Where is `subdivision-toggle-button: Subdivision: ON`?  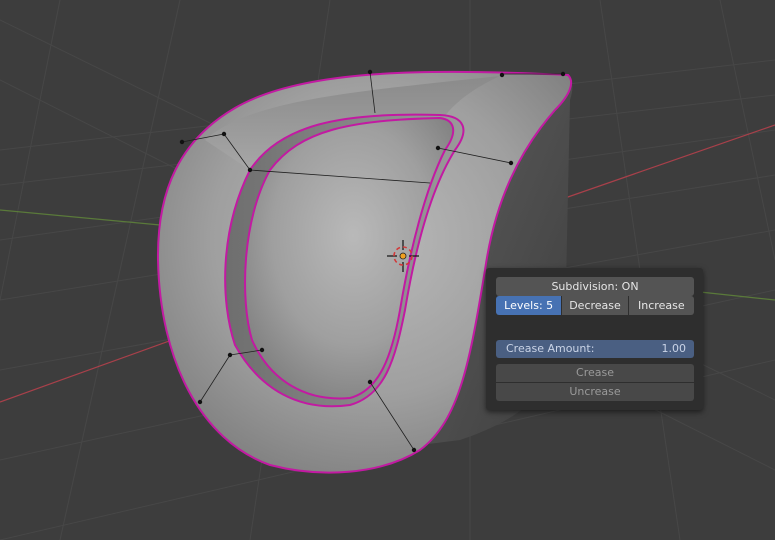
subdivision-toggle-button: Subdivision: ON is located at coordinates (595, 286).